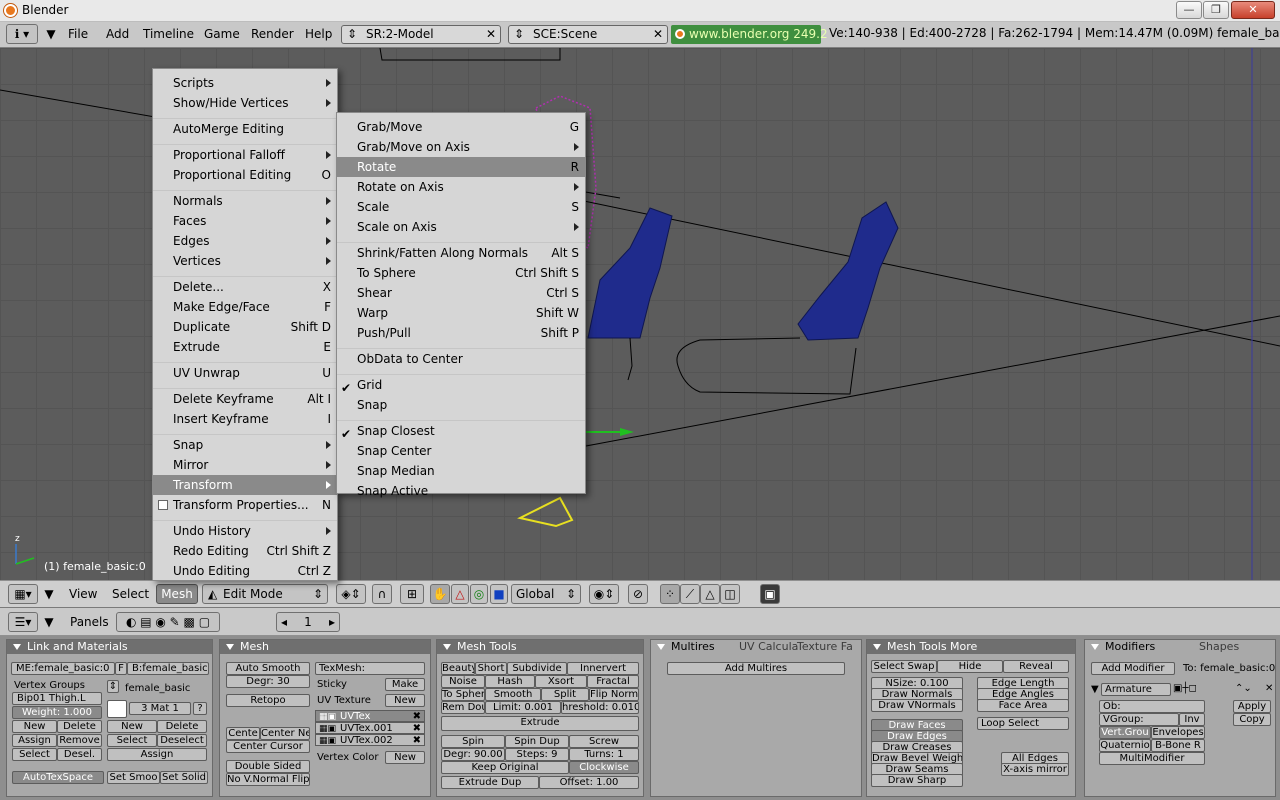 The height and width of the screenshot is (800, 1280). Describe the element at coordinates (638, 594) in the screenshot. I see `link-icon: ⊘` at that location.